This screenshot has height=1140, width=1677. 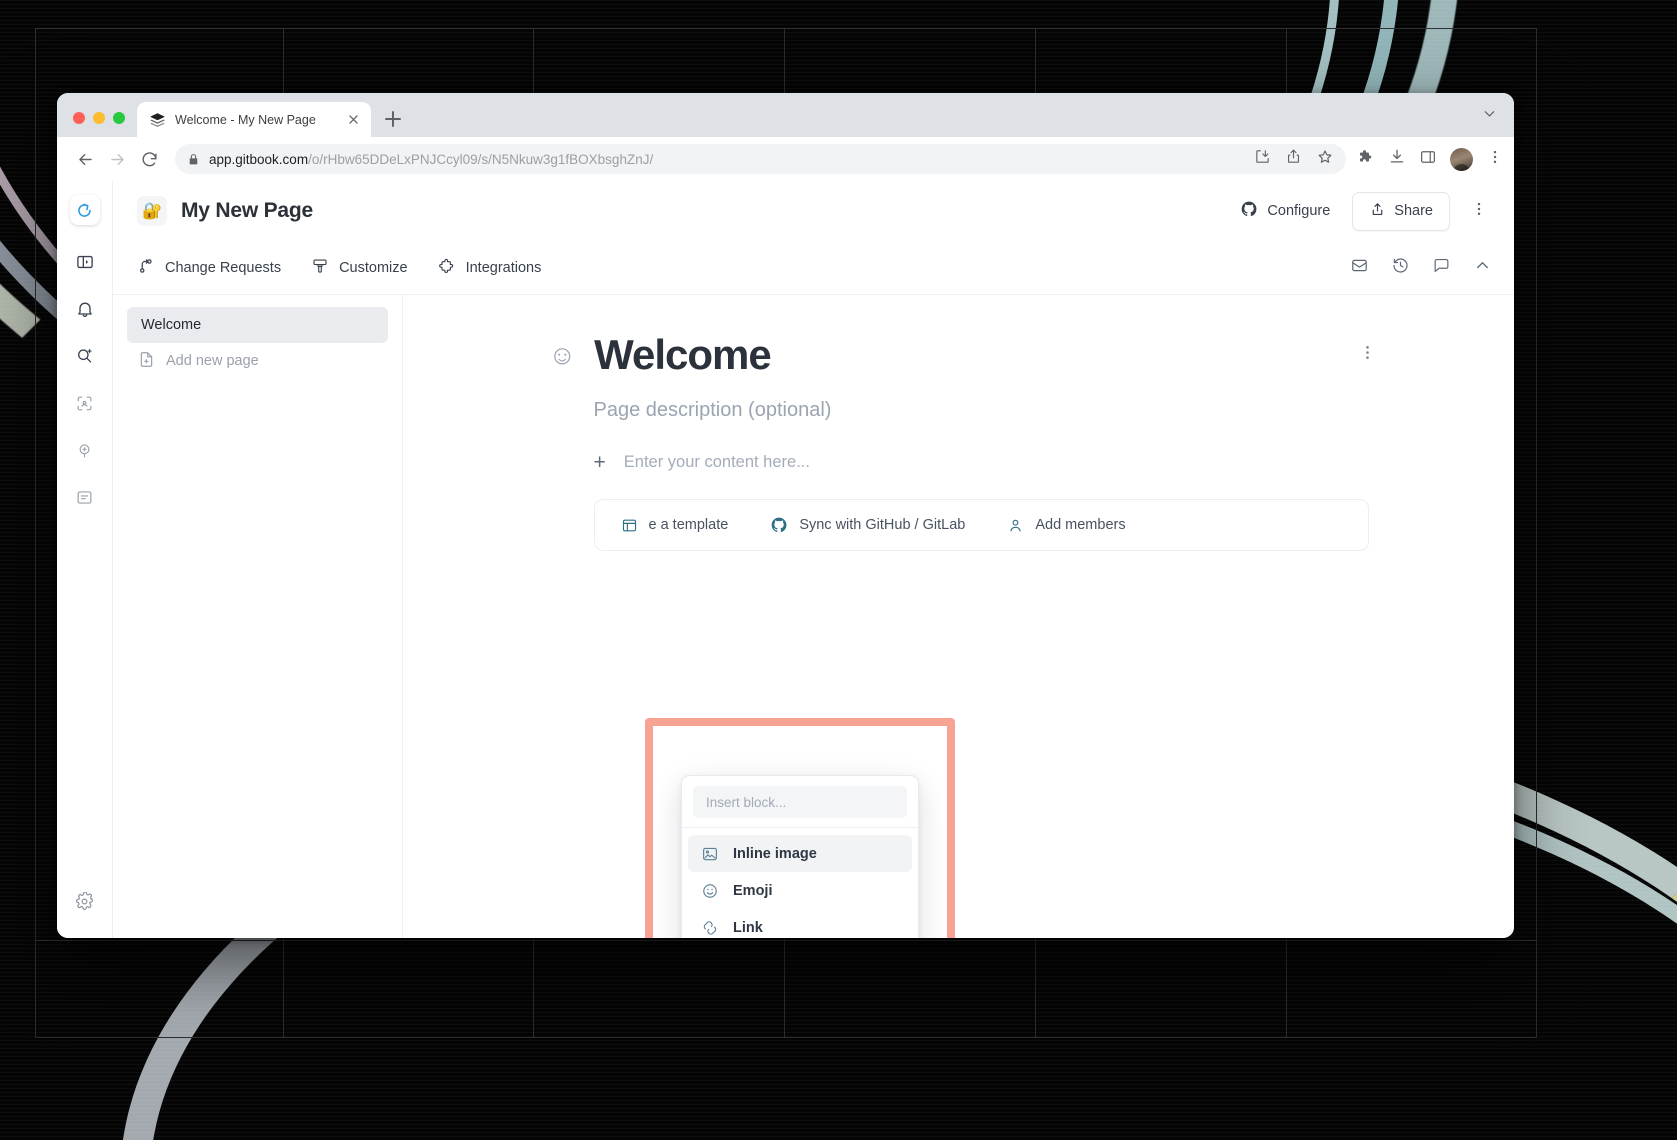 What do you see at coordinates (800, 890) in the screenshot?
I see `insert-block-item-emoji: Emoji` at bounding box center [800, 890].